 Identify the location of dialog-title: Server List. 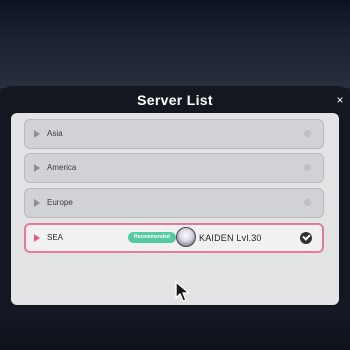
(175, 100).